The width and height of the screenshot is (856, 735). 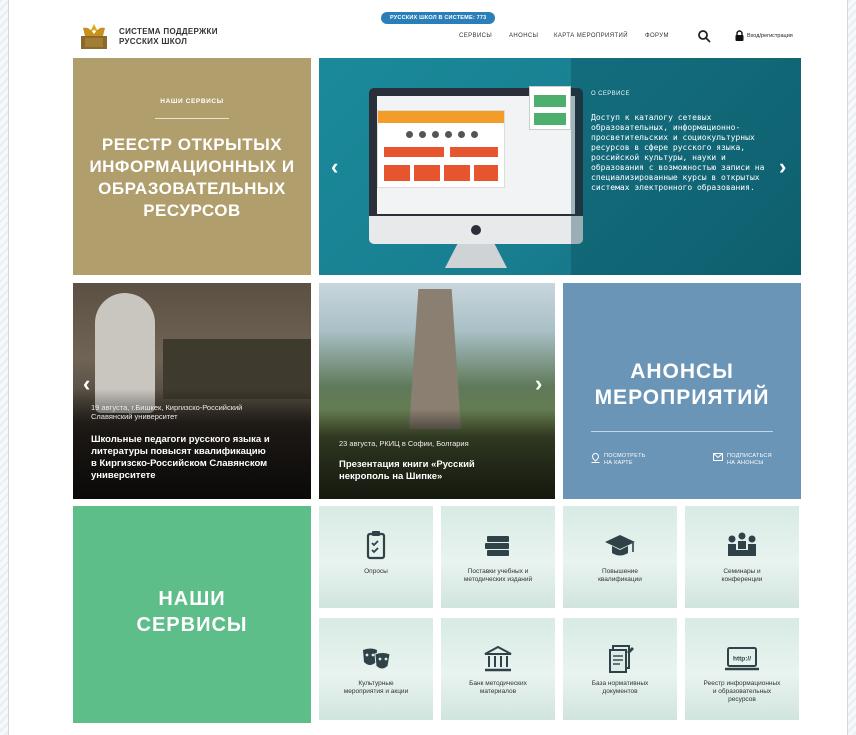 What do you see at coordinates (620, 557) in the screenshot?
I see `service-qualification: Повышение квалификации` at bounding box center [620, 557].